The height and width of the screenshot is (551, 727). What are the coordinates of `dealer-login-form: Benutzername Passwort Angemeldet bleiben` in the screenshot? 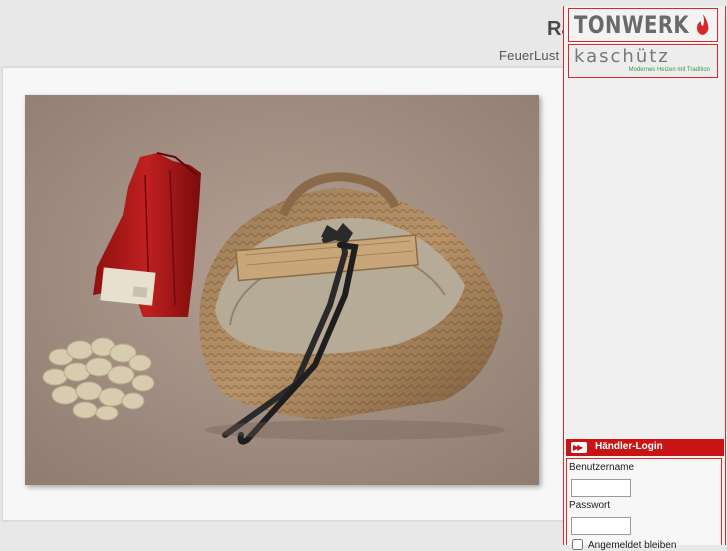 It's located at (644, 504).